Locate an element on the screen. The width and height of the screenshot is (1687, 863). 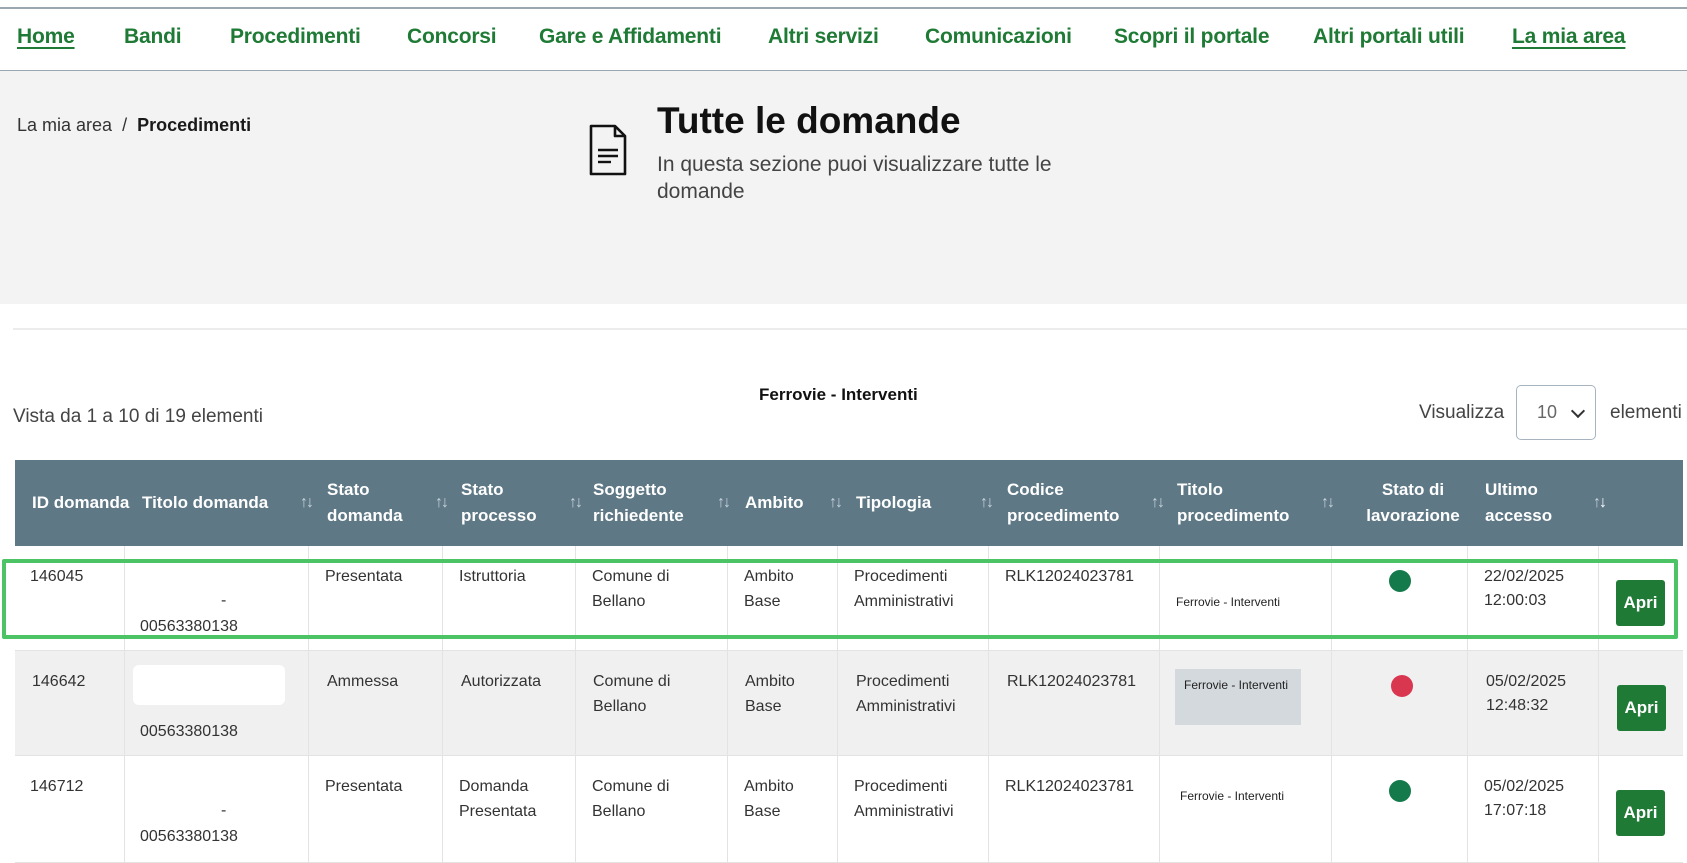
page-size-value: 10 is located at coordinates (1547, 412).